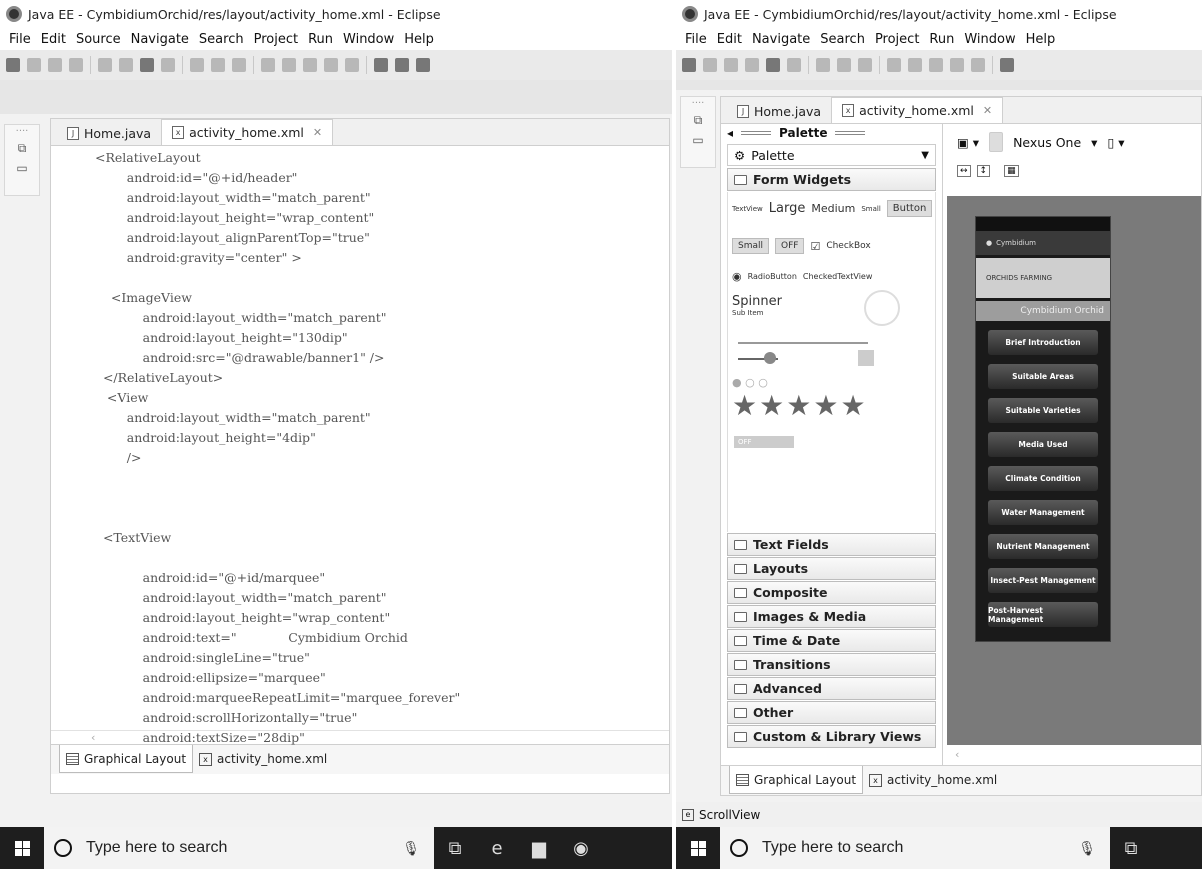 Image resolution: width=1202 pixels, height=869 pixels. What do you see at coordinates (957, 65) in the screenshot?
I see `pause-icon` at bounding box center [957, 65].